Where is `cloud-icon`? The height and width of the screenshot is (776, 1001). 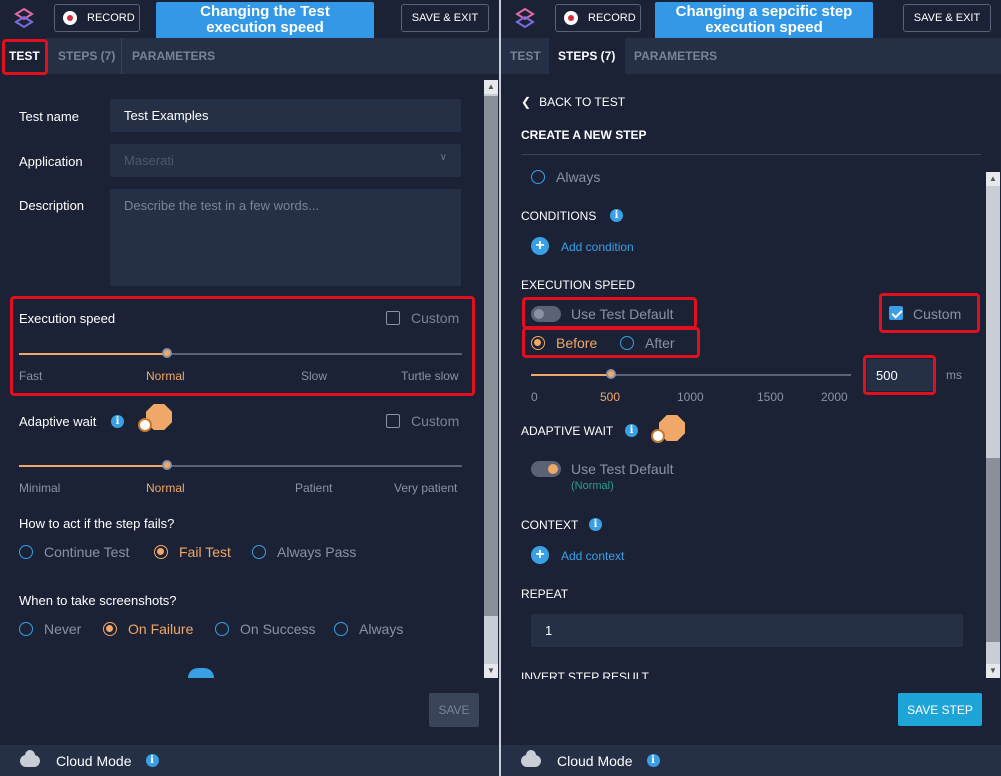
cloud-icon is located at coordinates (531, 758).